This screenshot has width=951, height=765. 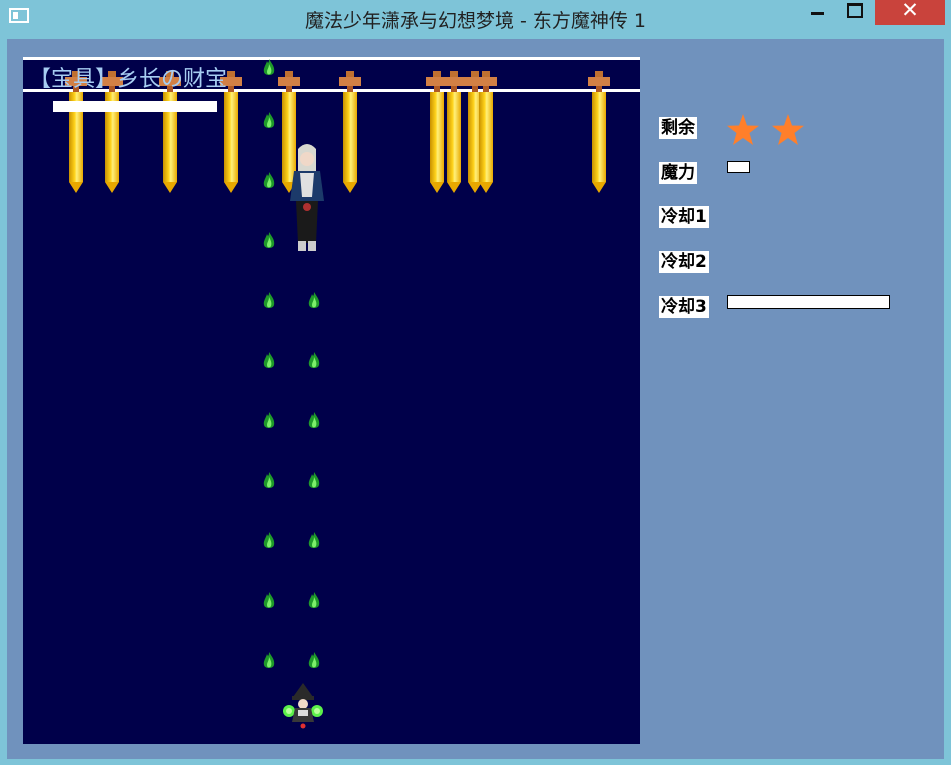 I want to click on maximize-button, so click(x=855, y=12).